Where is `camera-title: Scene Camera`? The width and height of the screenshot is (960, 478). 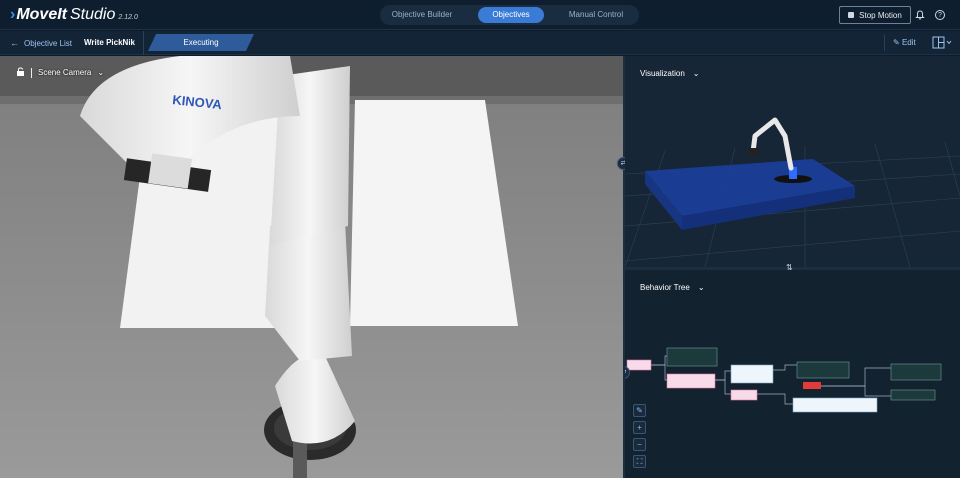 camera-title: Scene Camera is located at coordinates (65, 72).